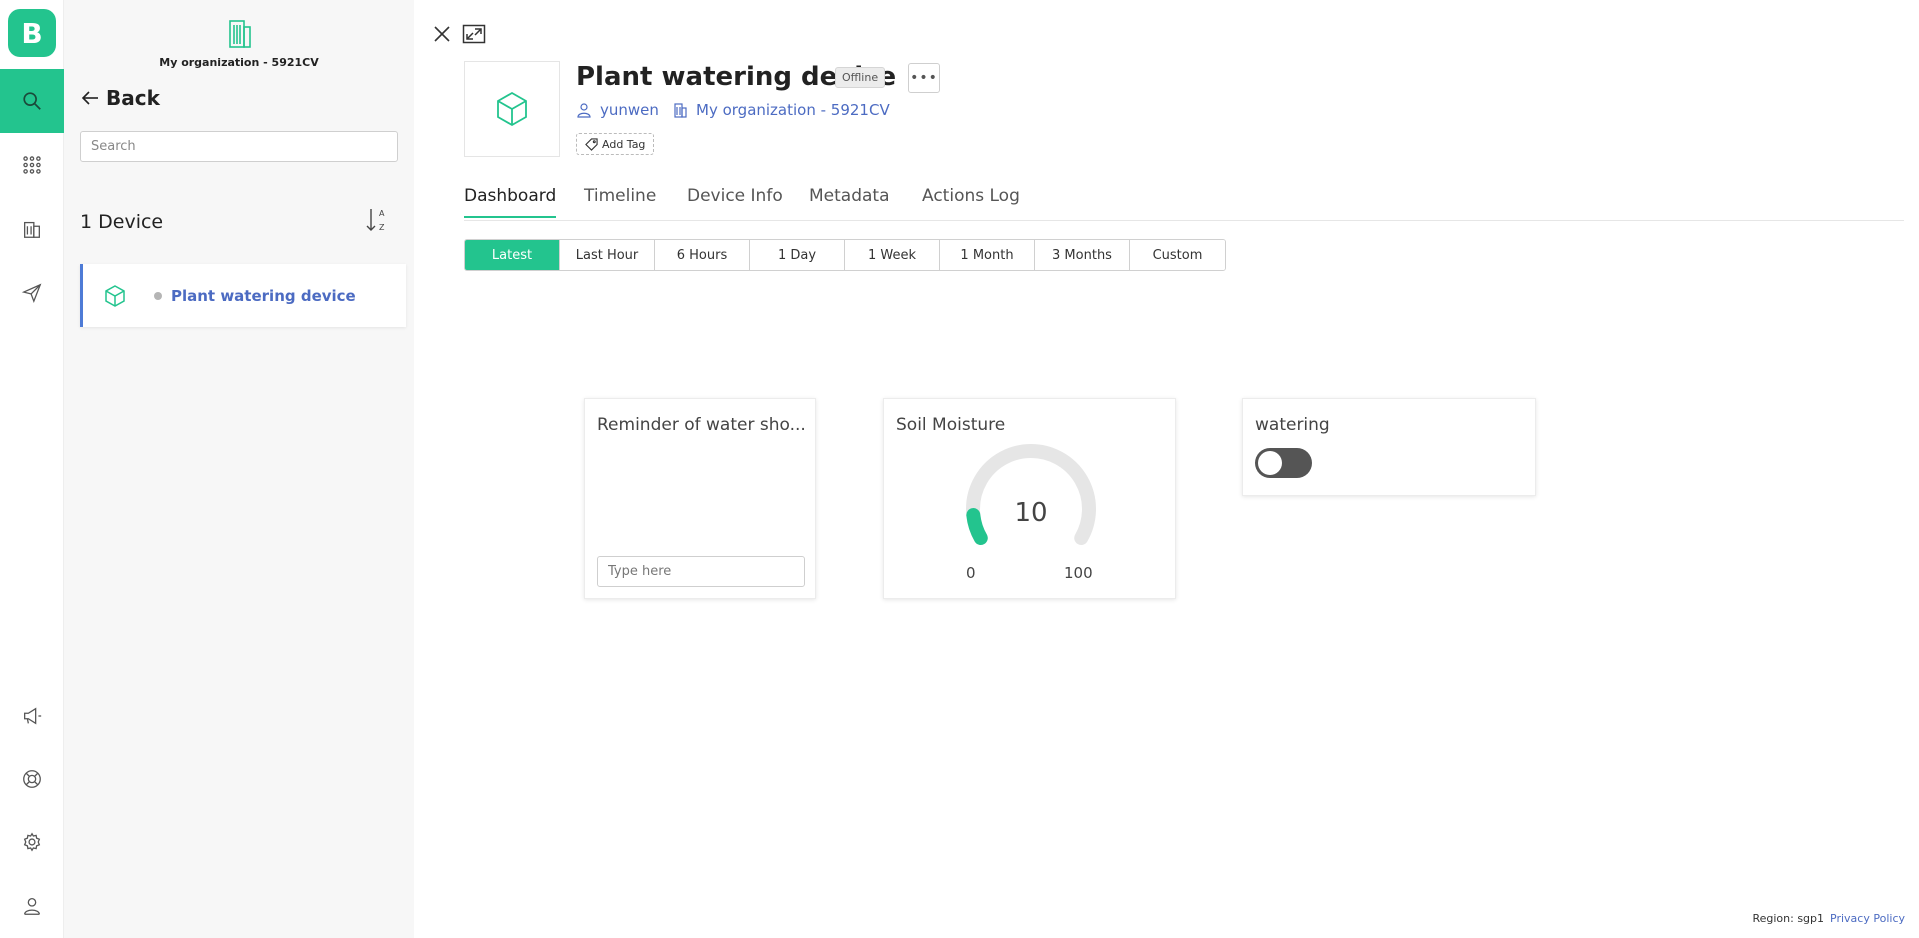 The image size is (1919, 938). Describe the element at coordinates (629, 110) in the screenshot. I see `owner-name: yunwen` at that location.